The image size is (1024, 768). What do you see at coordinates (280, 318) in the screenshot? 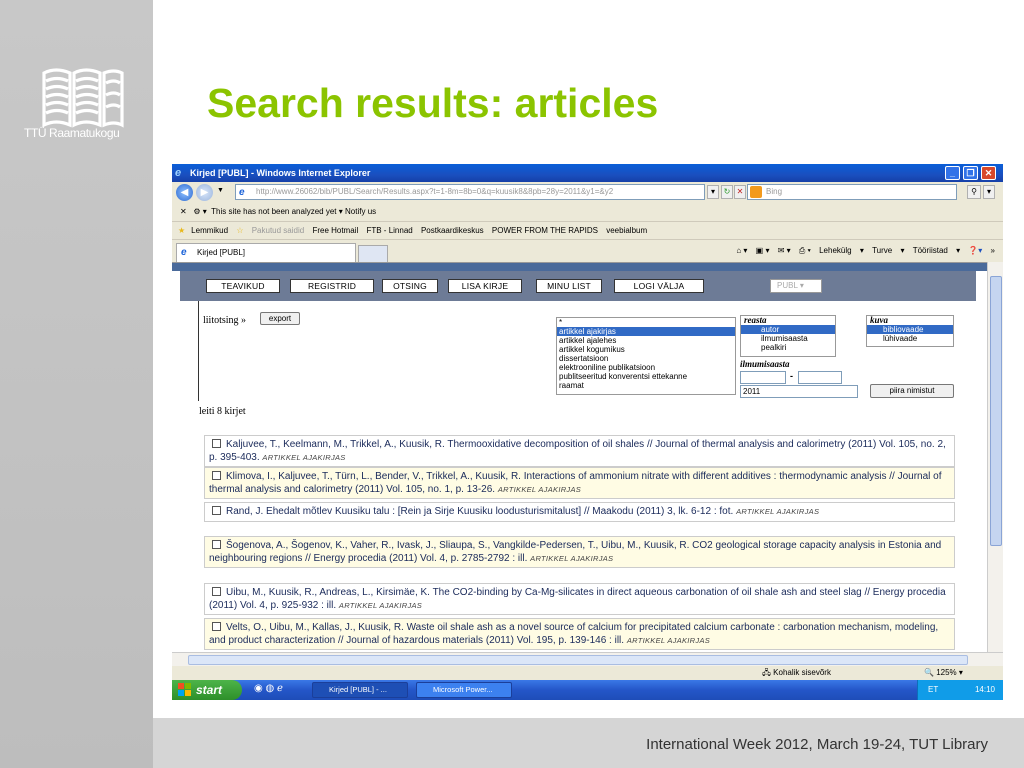
I see `export-button: export` at bounding box center [280, 318].